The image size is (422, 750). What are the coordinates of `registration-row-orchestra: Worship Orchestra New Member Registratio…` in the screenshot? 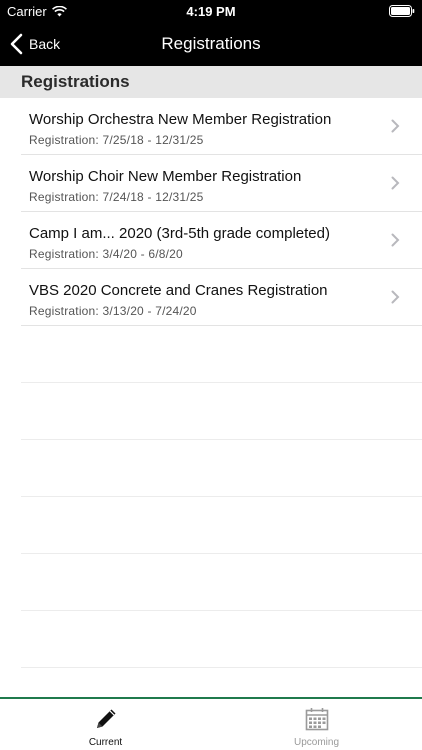 It's located at (221, 126).